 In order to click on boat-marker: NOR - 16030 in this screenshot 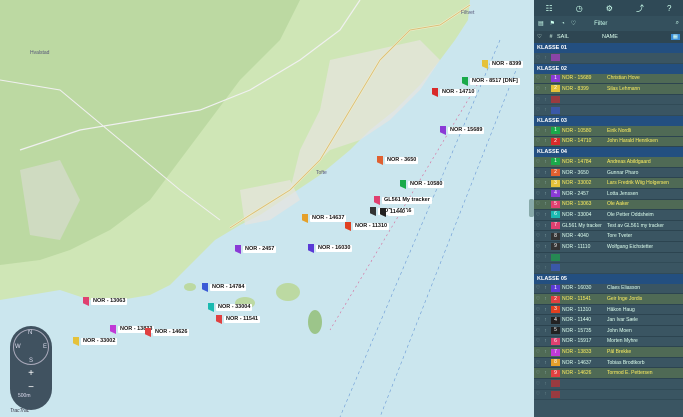, I will do `click(330, 248)`.